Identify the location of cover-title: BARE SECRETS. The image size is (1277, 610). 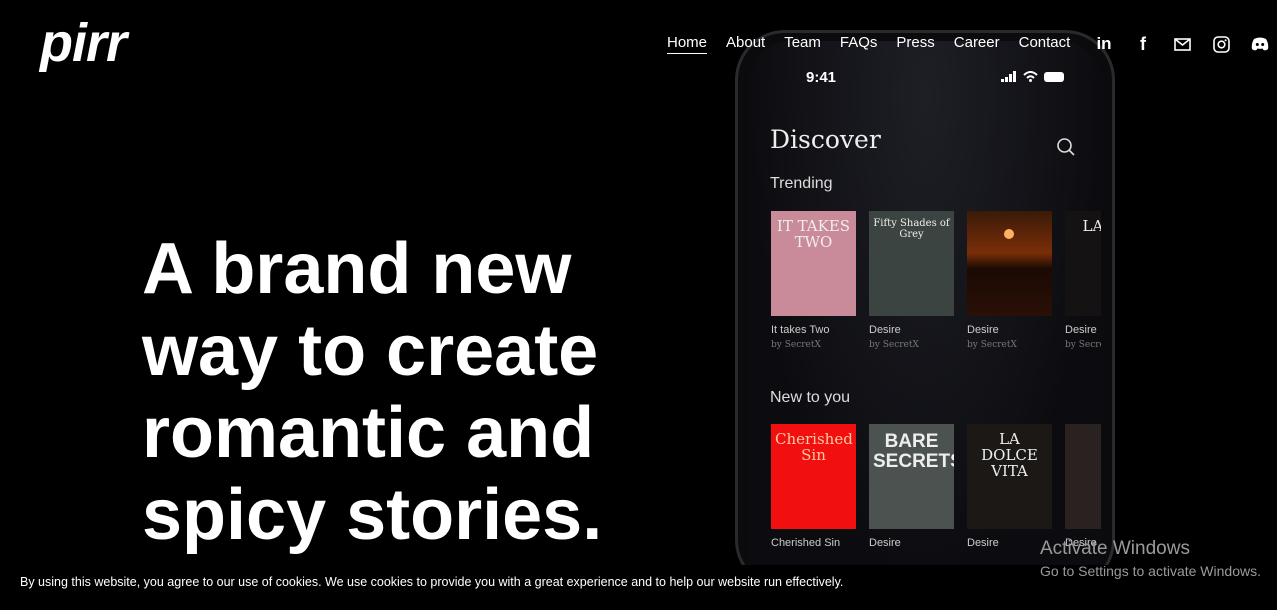
(913, 451).